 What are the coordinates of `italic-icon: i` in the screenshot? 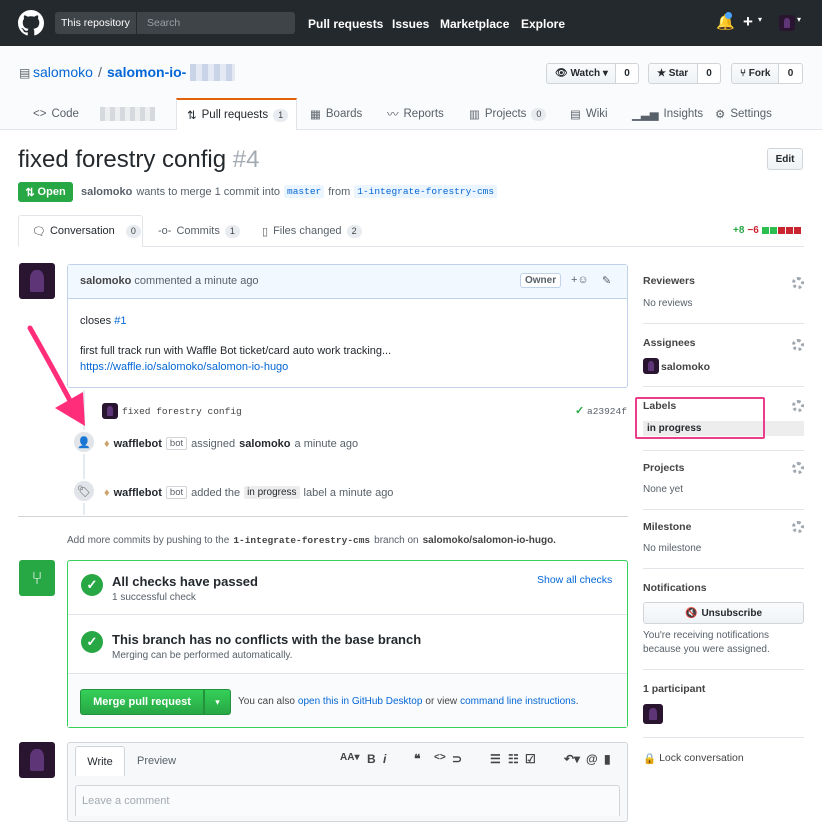 It's located at (384, 759).